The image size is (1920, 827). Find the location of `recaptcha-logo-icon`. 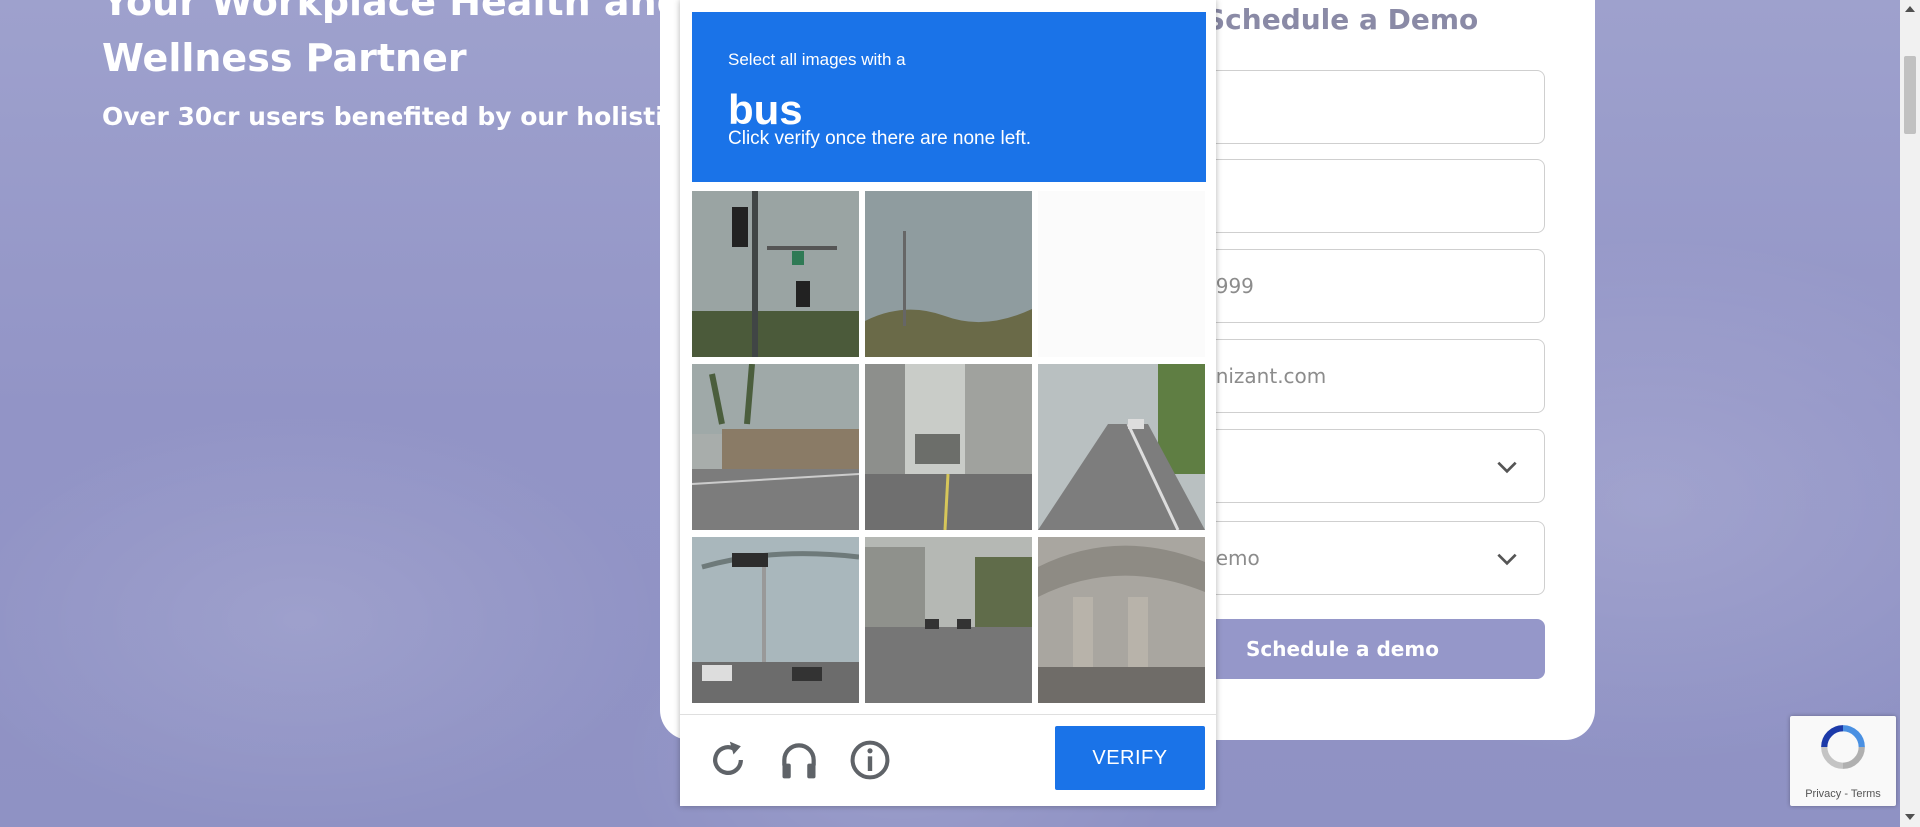

recaptcha-logo-icon is located at coordinates (1843, 747).